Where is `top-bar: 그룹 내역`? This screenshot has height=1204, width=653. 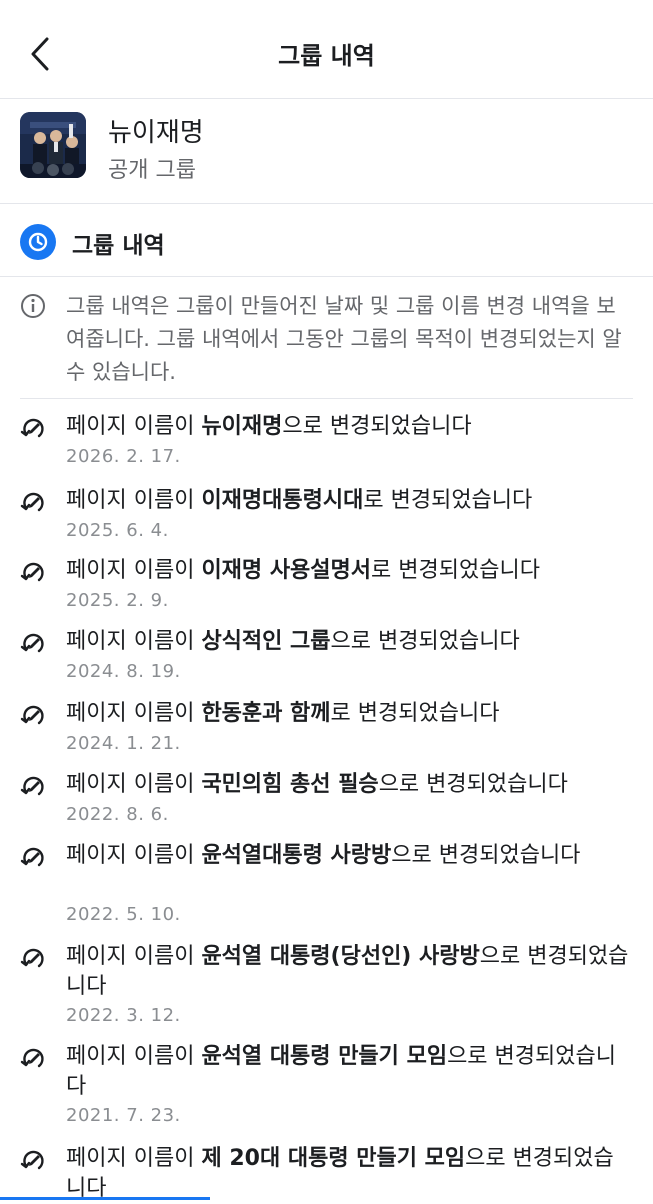 top-bar: 그룹 내역 is located at coordinates (326, 49).